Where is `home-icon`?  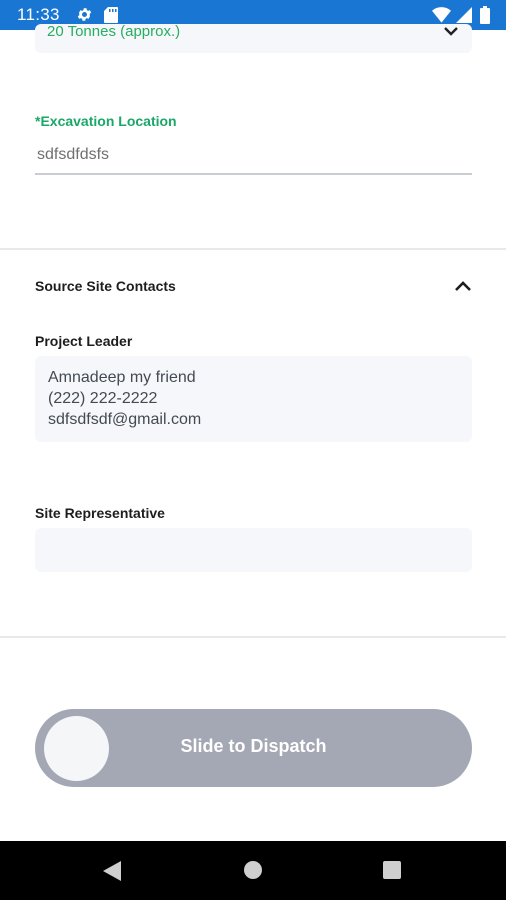
home-icon is located at coordinates (253, 870).